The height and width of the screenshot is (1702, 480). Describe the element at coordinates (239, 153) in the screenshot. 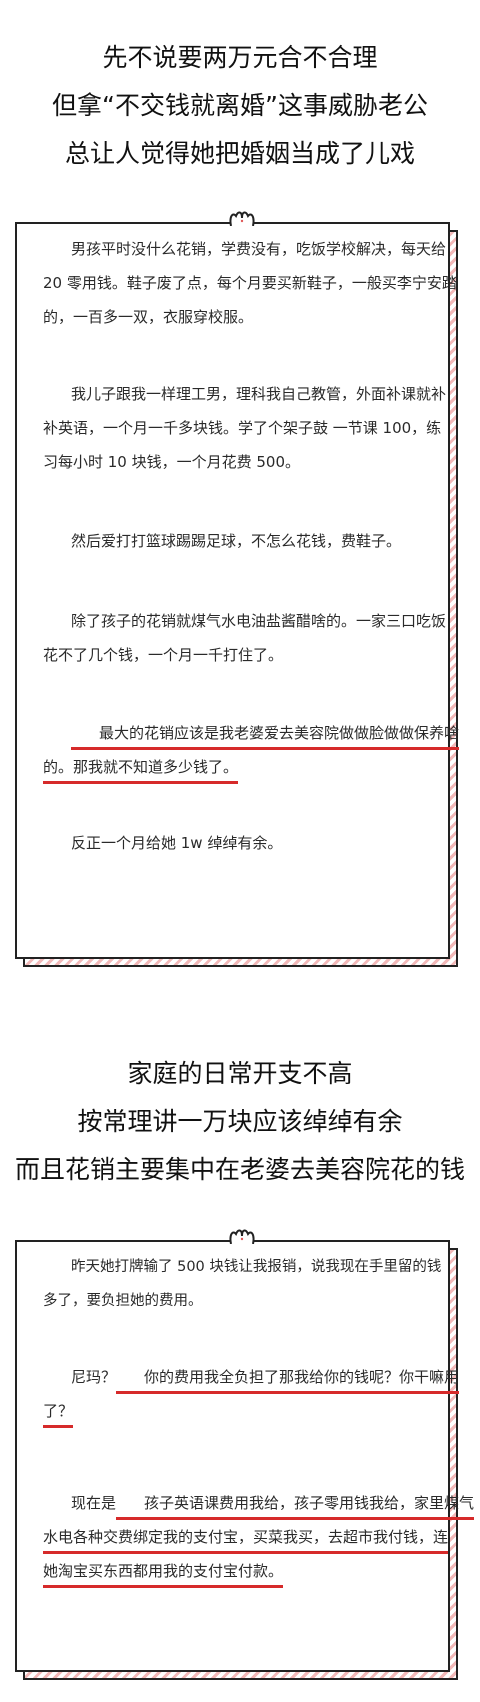

I see `heading-line: 总让人觉得她把婚姻当成了儿戏` at that location.